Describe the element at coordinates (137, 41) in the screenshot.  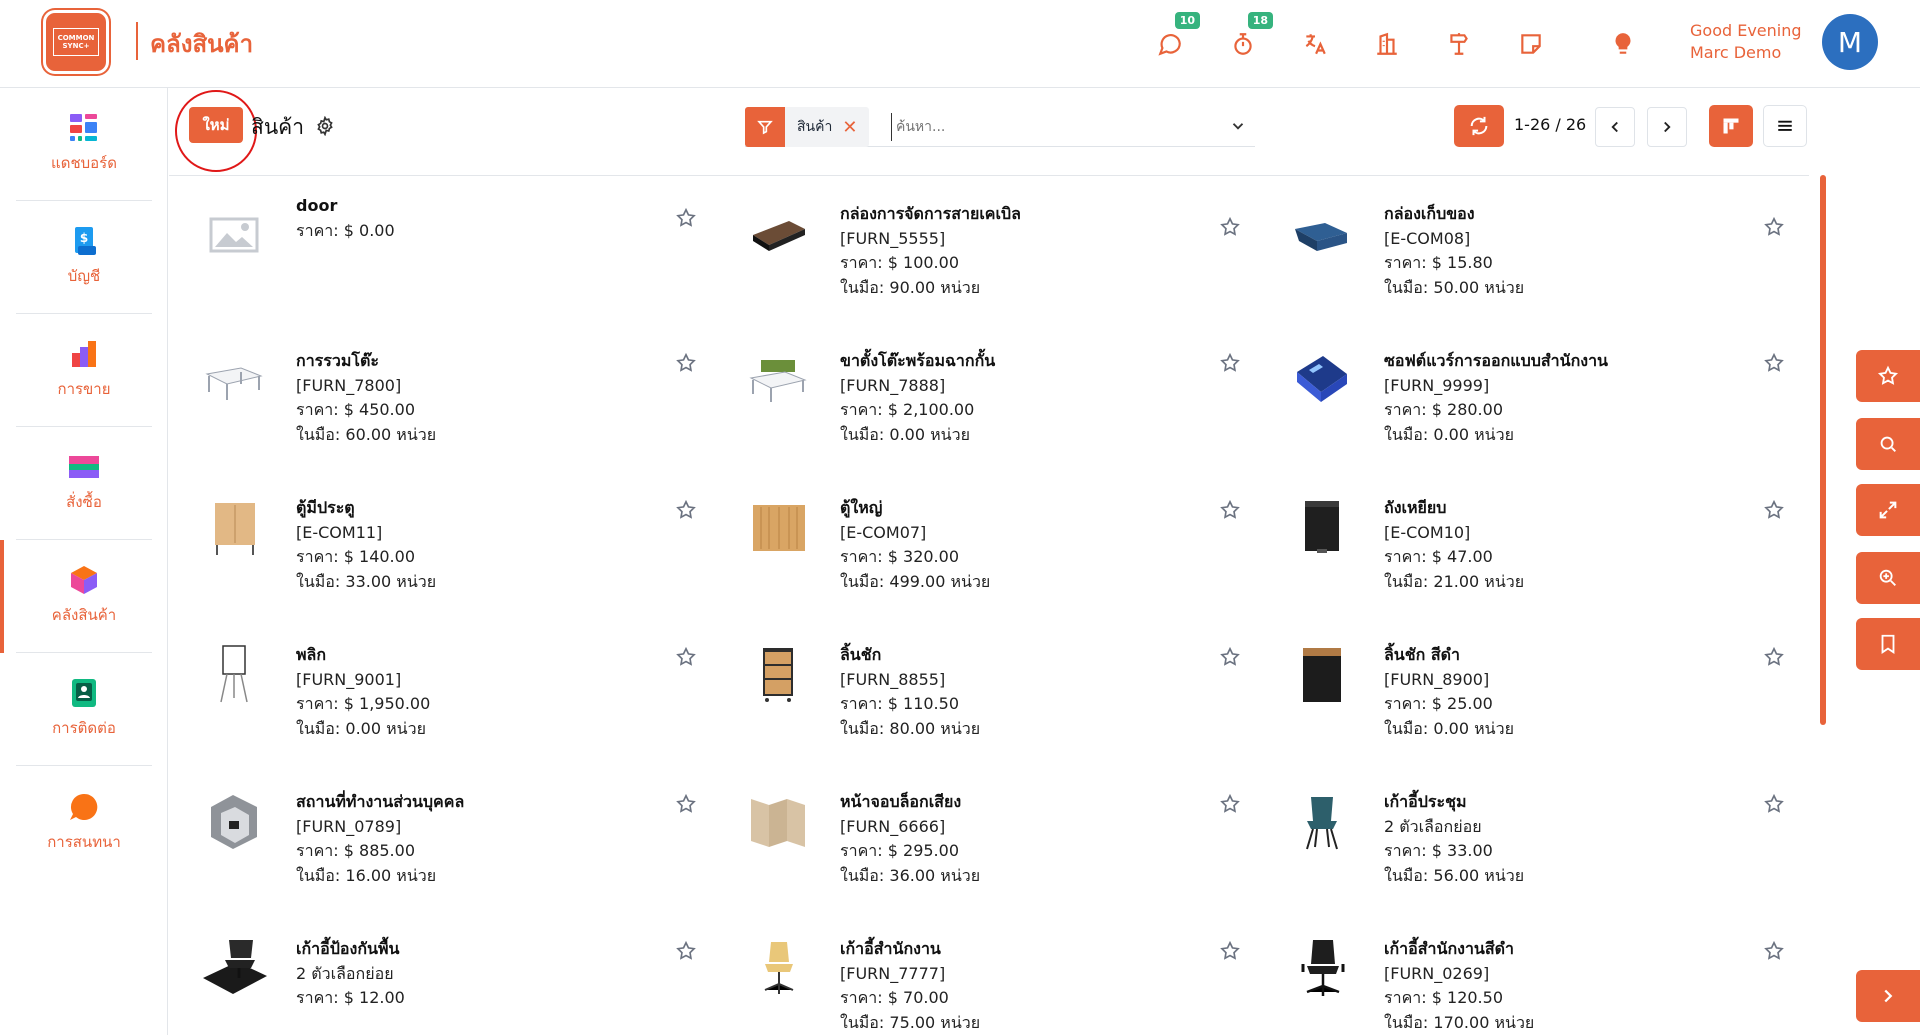
I see `brand-separator` at that location.